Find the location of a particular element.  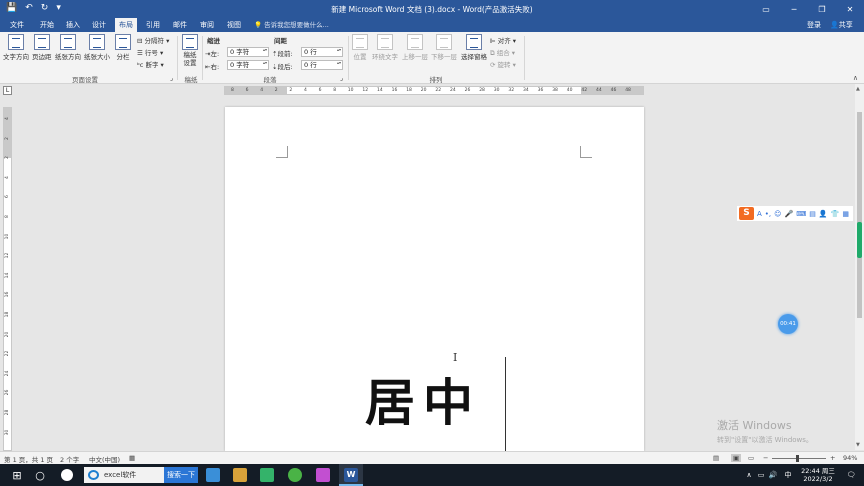

search-button: 搜索一下 is located at coordinates (181, 475).